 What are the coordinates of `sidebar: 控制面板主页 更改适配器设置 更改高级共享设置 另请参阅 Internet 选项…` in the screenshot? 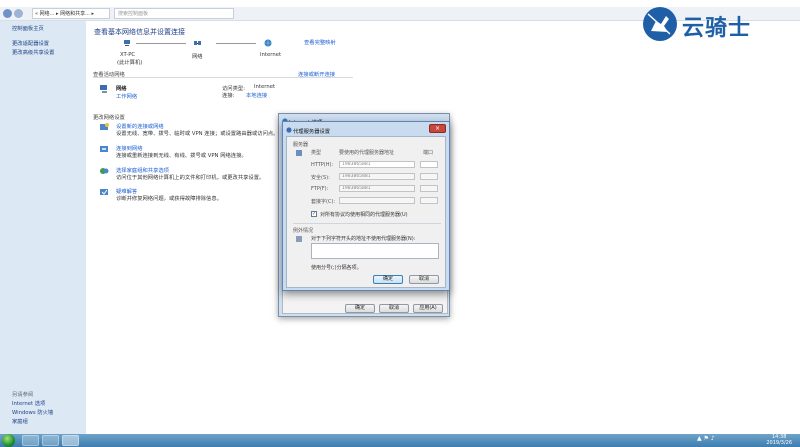 It's located at (43, 227).